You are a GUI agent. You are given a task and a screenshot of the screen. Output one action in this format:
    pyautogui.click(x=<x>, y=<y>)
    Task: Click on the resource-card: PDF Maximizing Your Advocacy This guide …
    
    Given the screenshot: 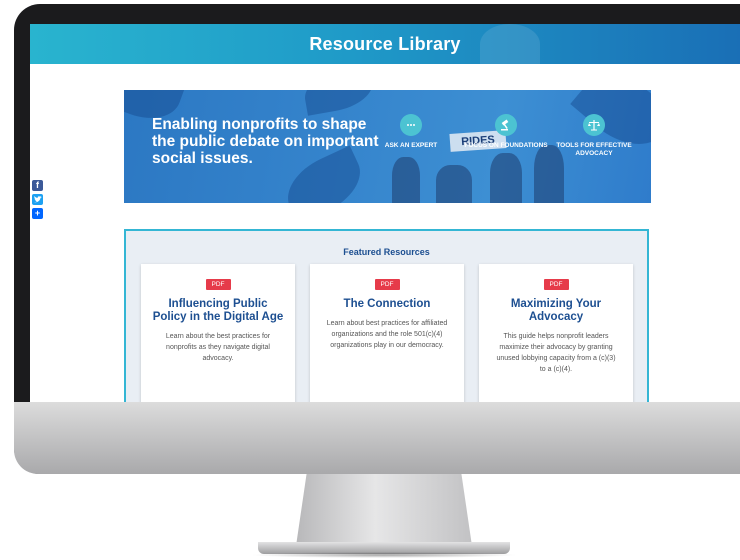 What is the action you would take?
    pyautogui.click(x=556, y=333)
    